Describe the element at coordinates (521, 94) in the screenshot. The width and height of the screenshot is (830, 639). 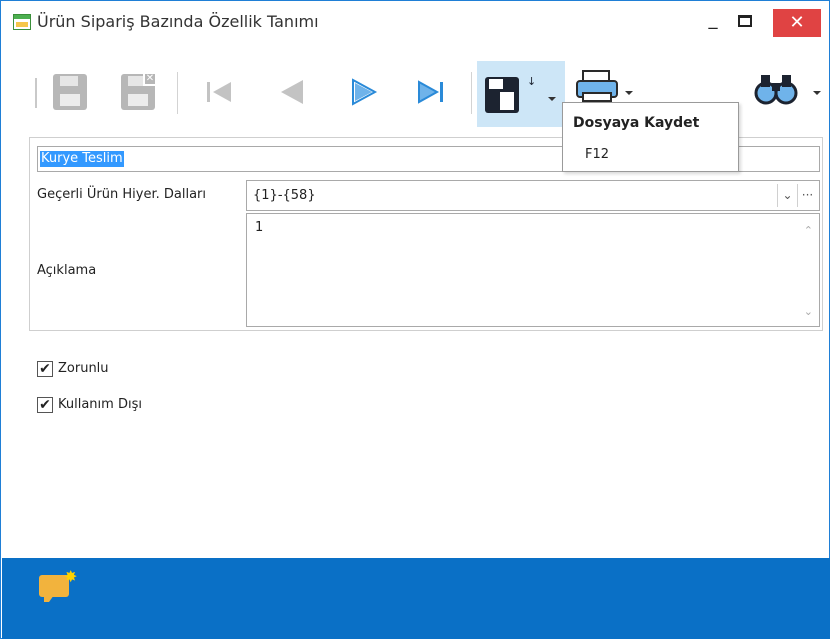
I see `save-to-file-button: ↓` at that location.